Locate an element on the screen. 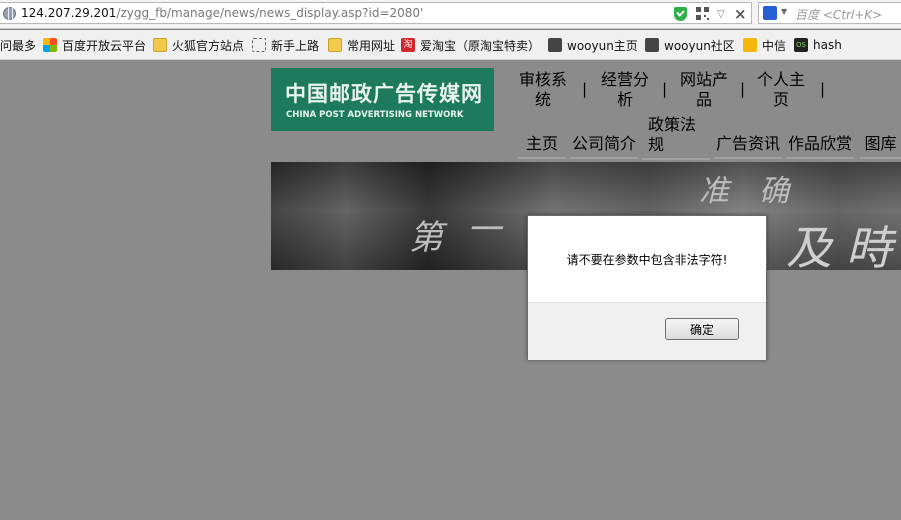 The width and height of the screenshot is (901, 520). alert-message: 请不要在参数中包含非法字符! is located at coordinates (647, 260).